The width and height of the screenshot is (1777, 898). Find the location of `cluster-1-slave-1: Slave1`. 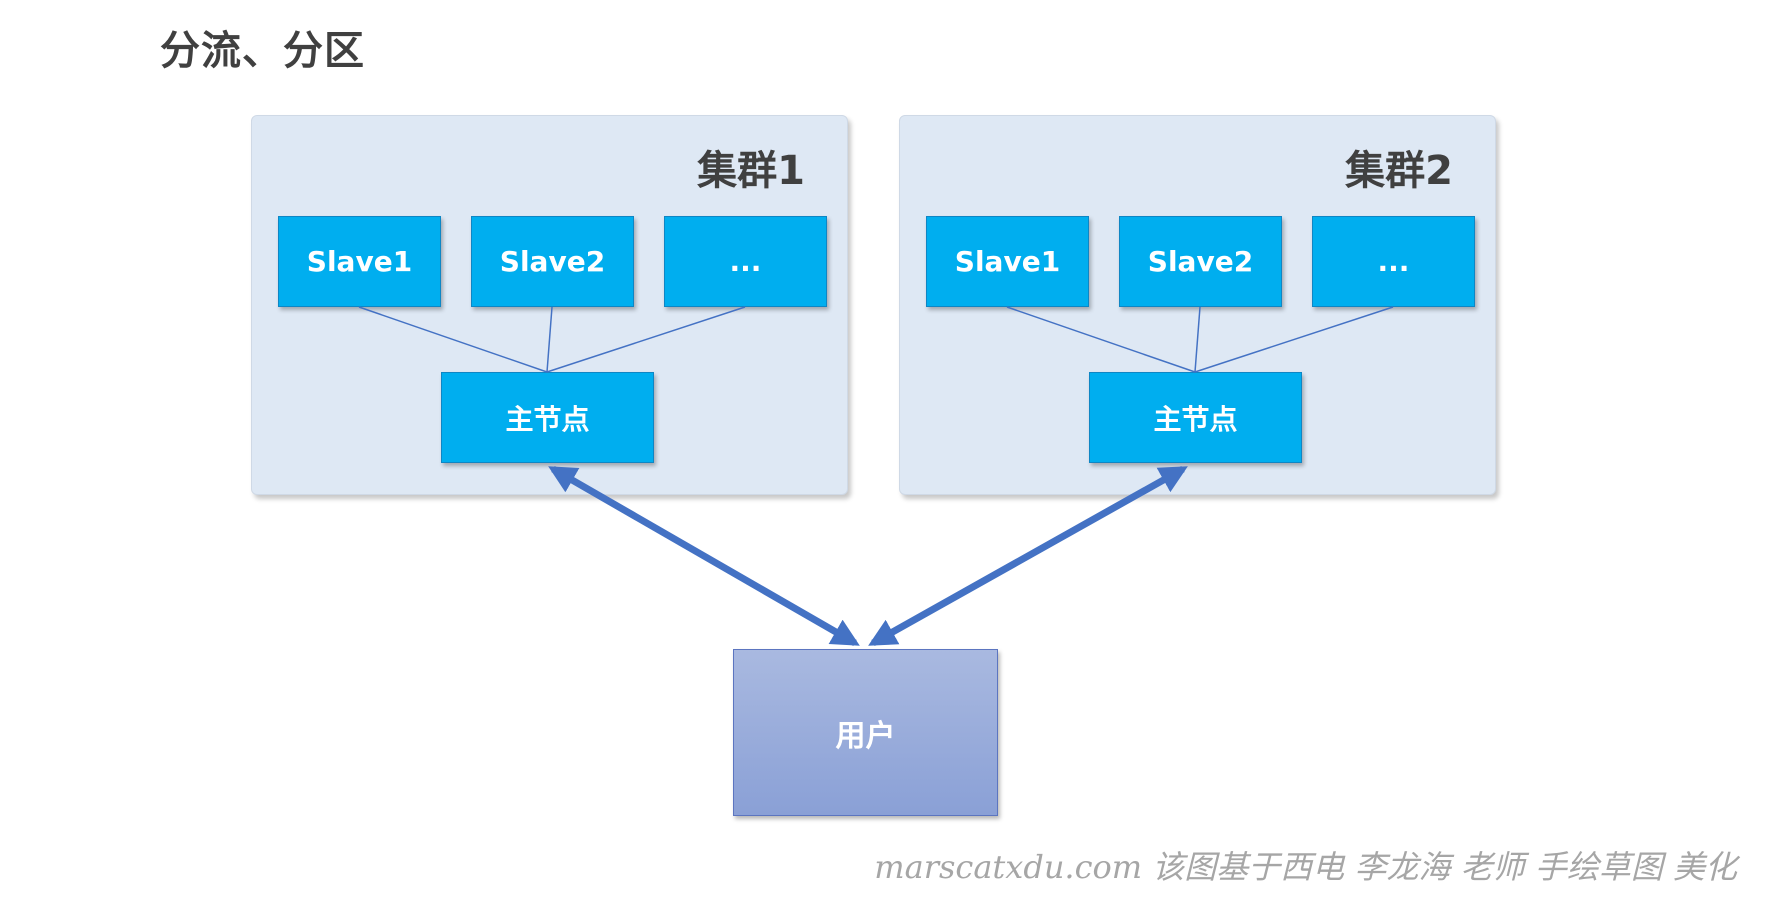

cluster-1-slave-1: Slave1 is located at coordinates (359, 261).